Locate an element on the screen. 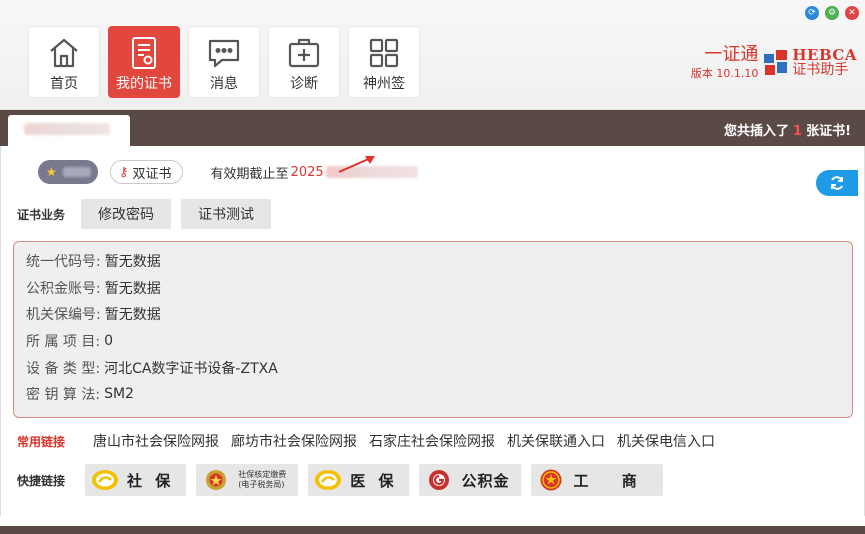 Image resolution: width=865 pixels, height=534 pixels. cert-test-button: 证书测试 is located at coordinates (226, 214).